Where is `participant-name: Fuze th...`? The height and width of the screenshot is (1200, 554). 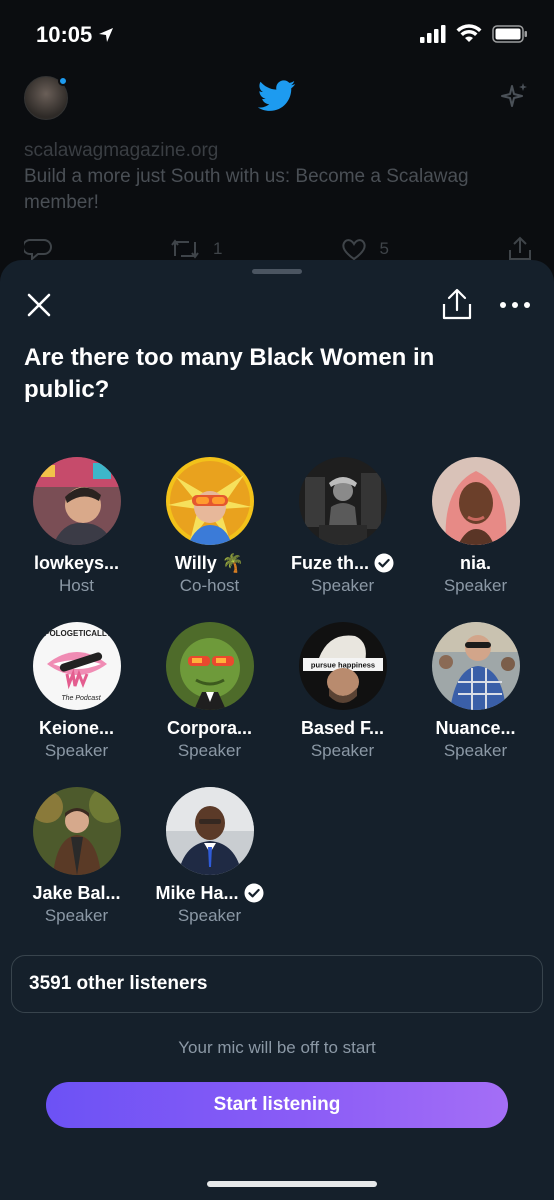
participant-name: Fuze th... is located at coordinates (342, 563).